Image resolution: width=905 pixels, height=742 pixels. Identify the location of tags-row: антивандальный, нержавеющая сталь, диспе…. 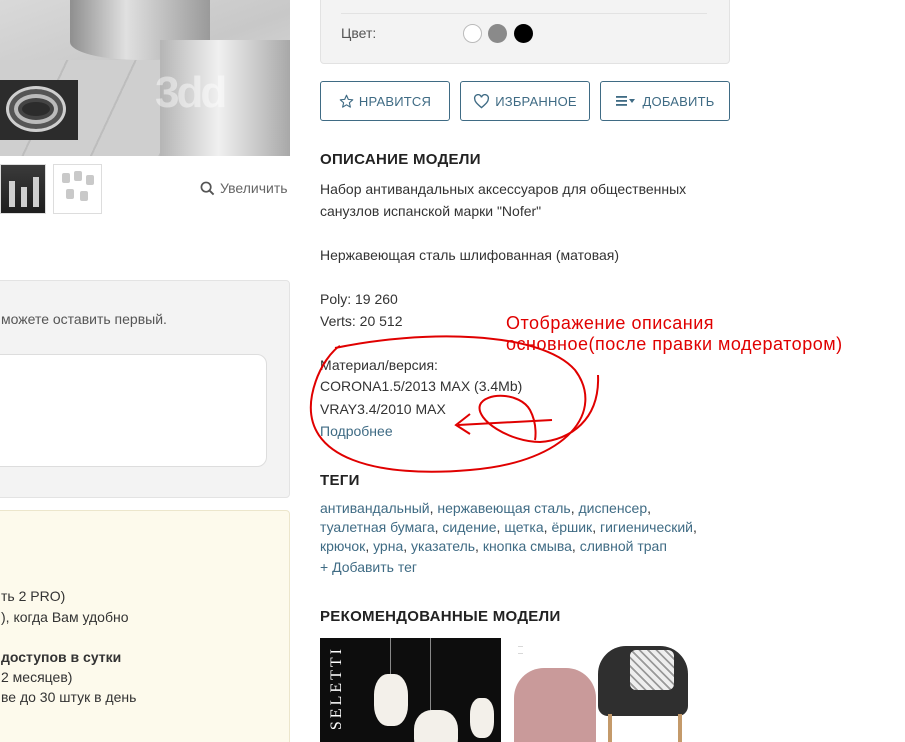
(486, 508).